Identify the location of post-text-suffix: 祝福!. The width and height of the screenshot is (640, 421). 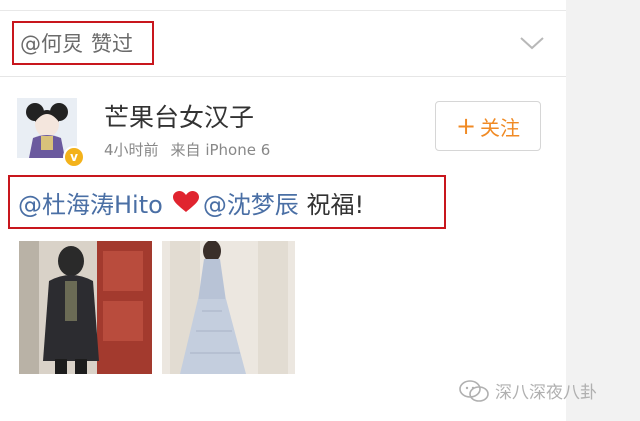
(335, 204).